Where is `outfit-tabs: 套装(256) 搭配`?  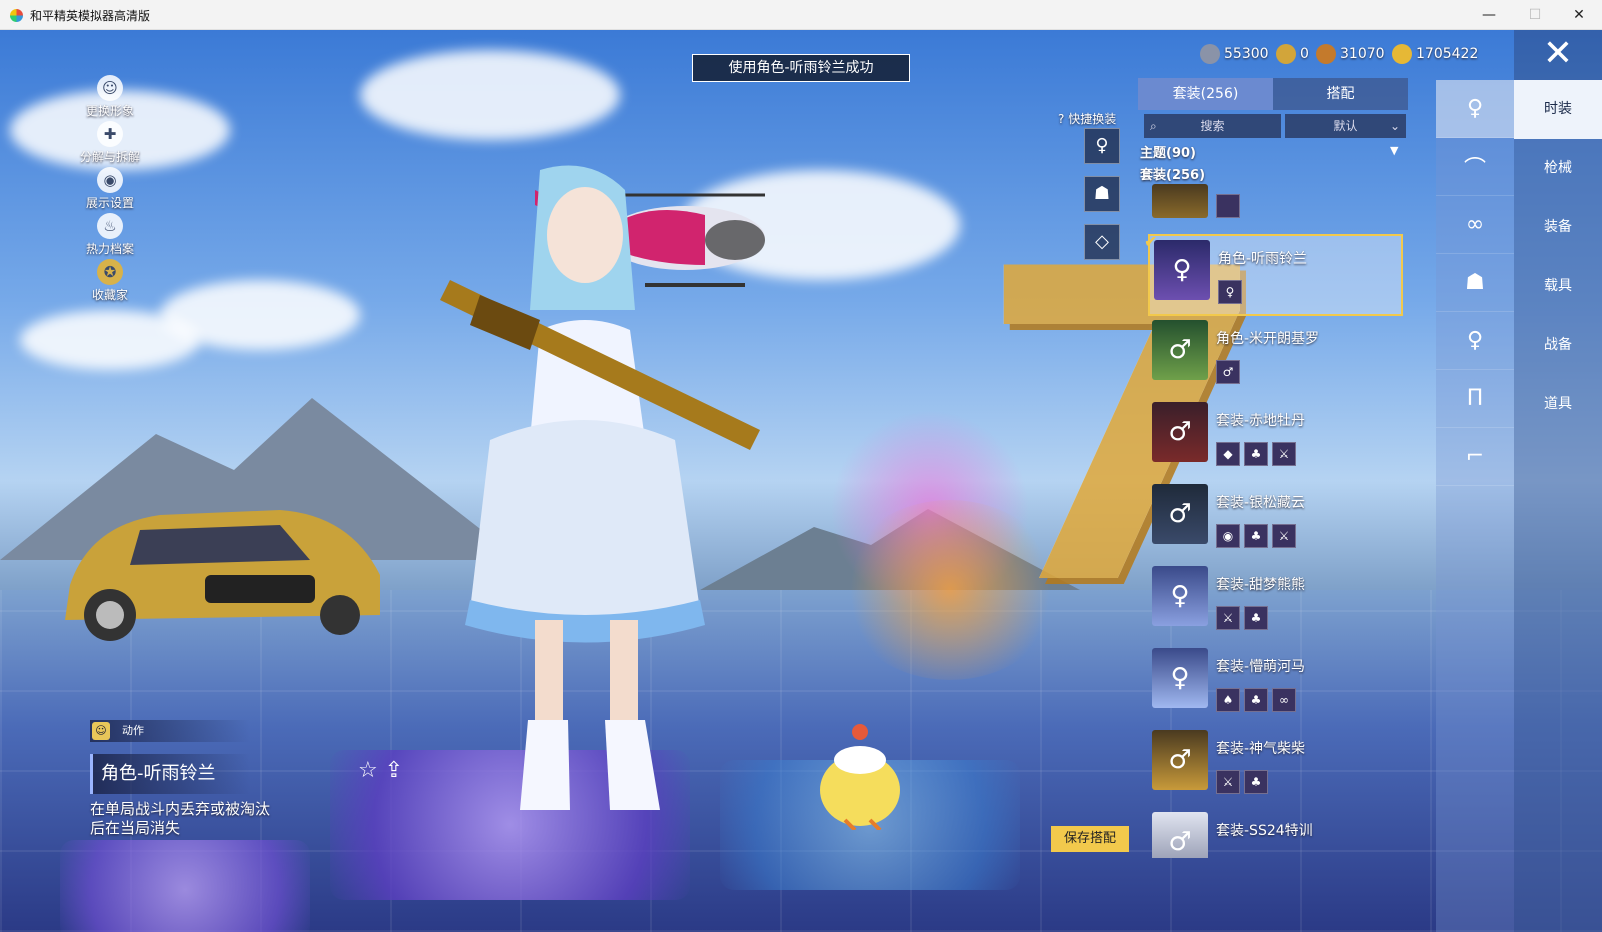
outfit-tabs: 套装(256) 搭配 is located at coordinates (1273, 94).